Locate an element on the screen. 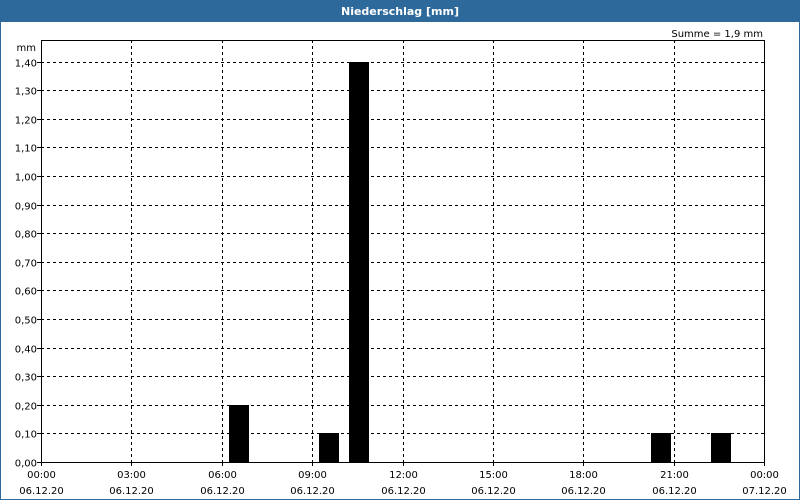 The image size is (800, 503). x-tick-time-label: 06:00 is located at coordinates (222, 475).